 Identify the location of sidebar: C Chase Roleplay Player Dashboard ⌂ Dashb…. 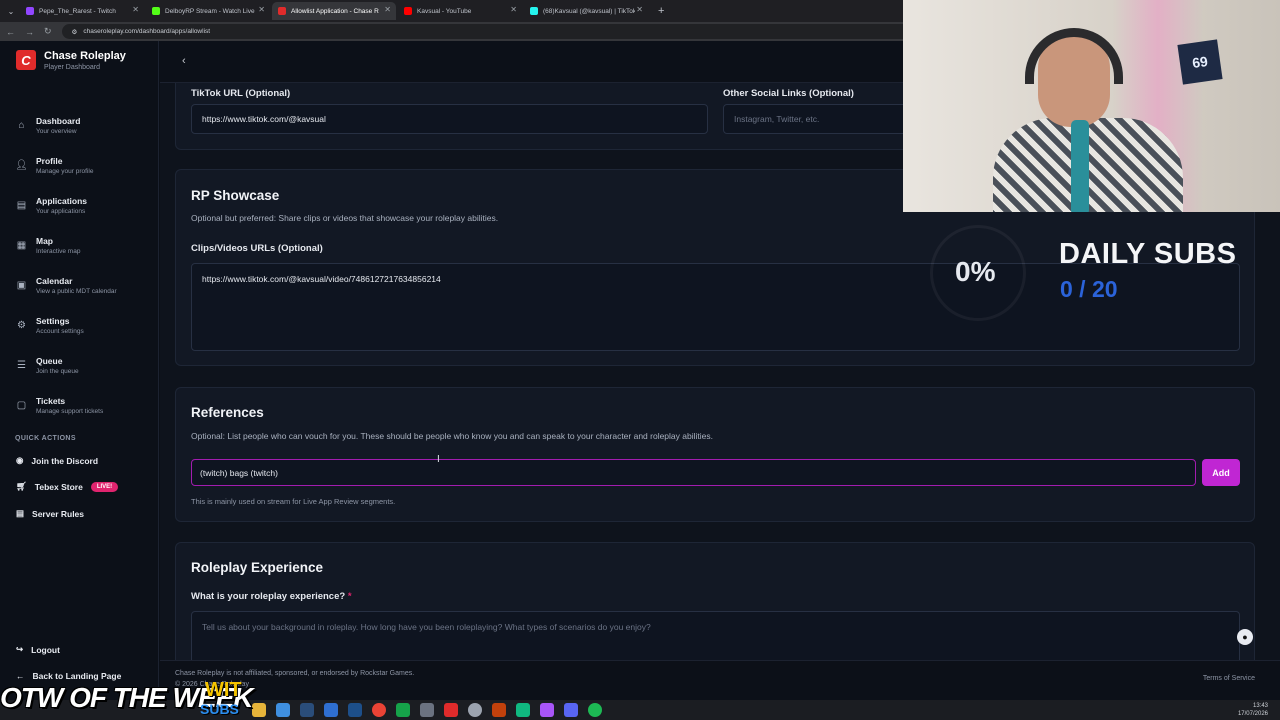
(79, 370).